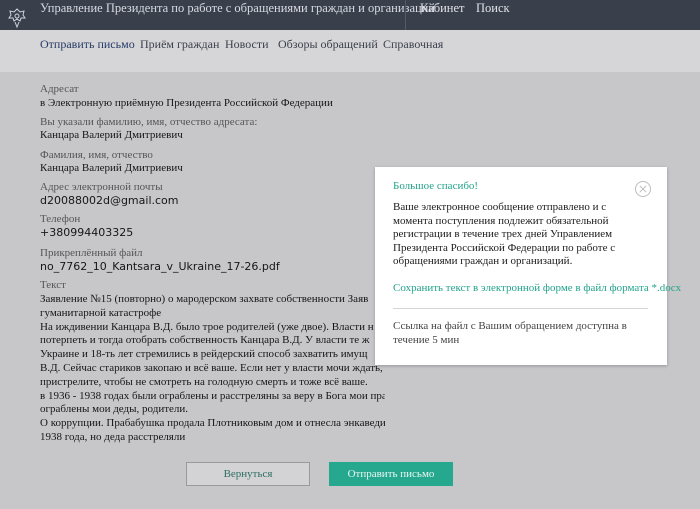 The image size is (700, 509). Describe the element at coordinates (109, 200) in the screenshot. I see `email-value: d20088002d@gmail.com` at that location.